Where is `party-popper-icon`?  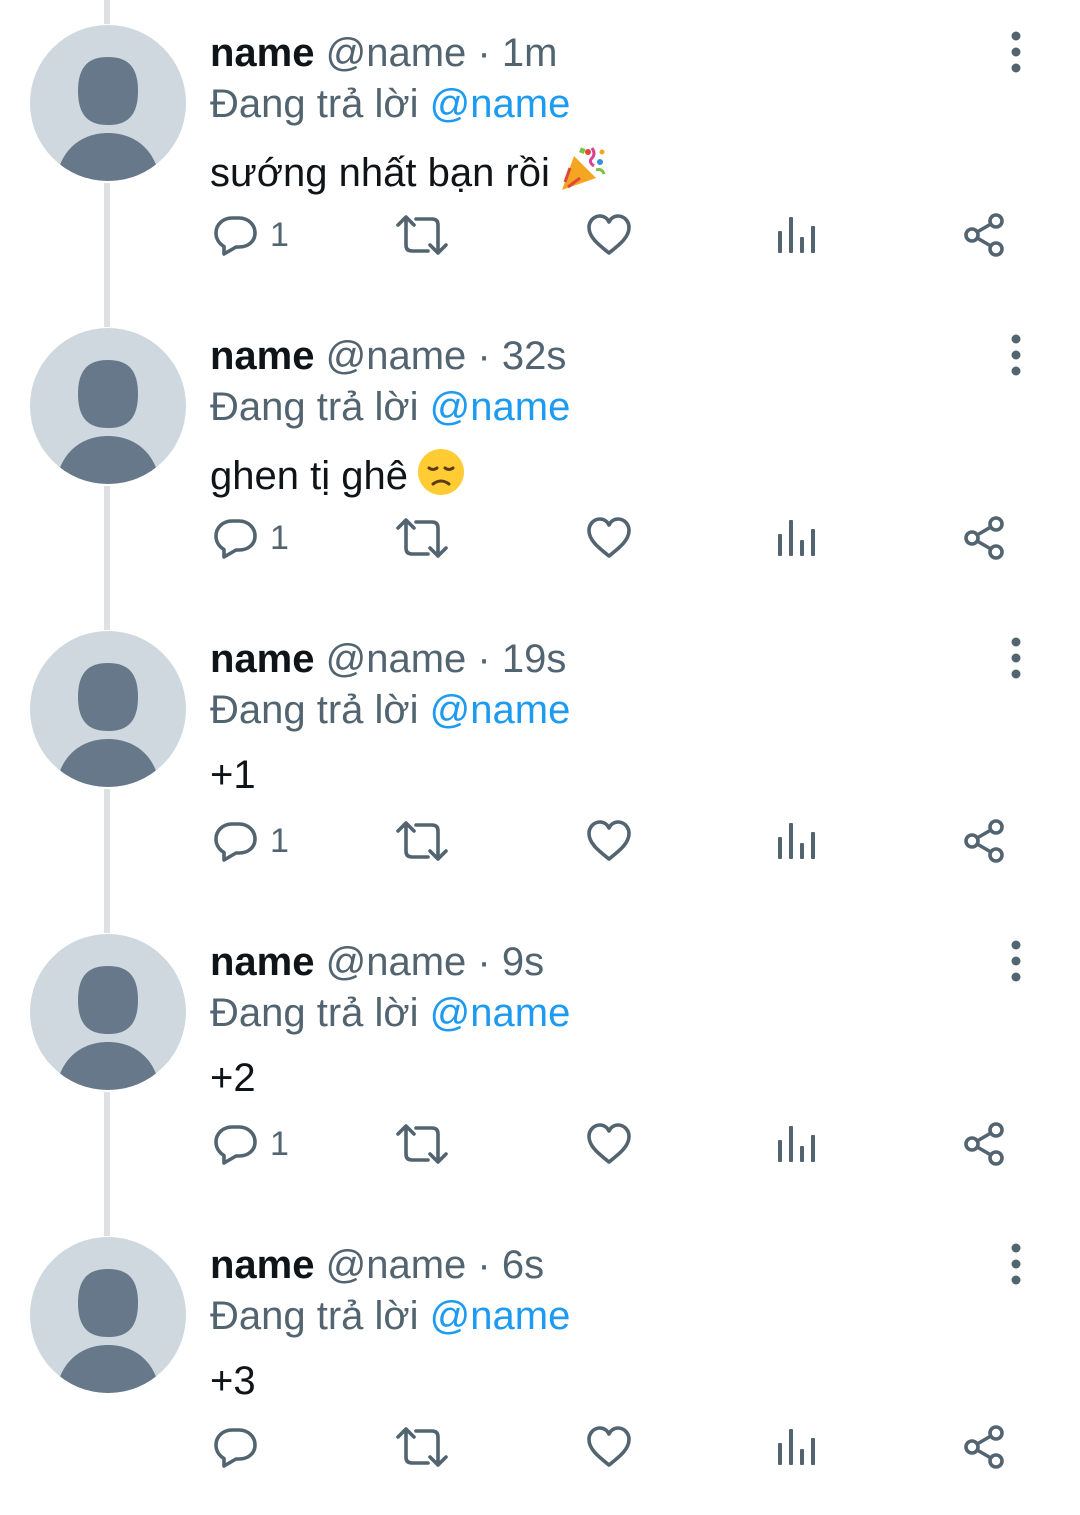
party-popper-icon is located at coordinates (583, 175).